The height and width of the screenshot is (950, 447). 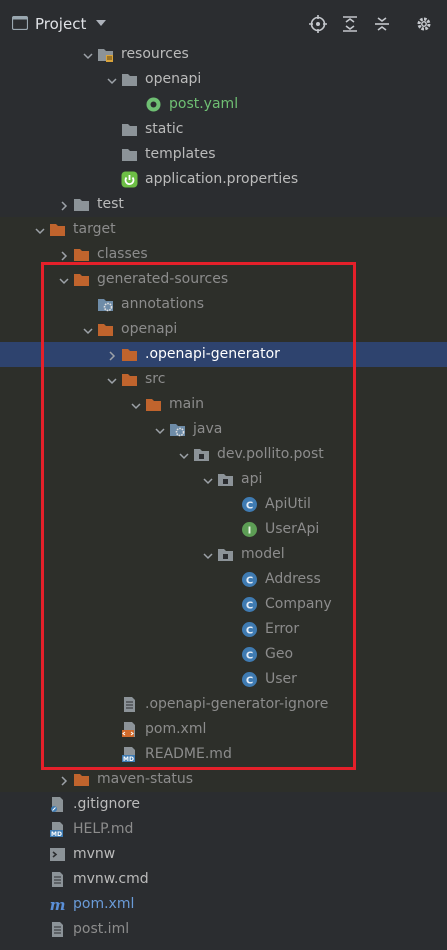 I want to click on tree-row: generated-sources, so click(x=223, y=279).